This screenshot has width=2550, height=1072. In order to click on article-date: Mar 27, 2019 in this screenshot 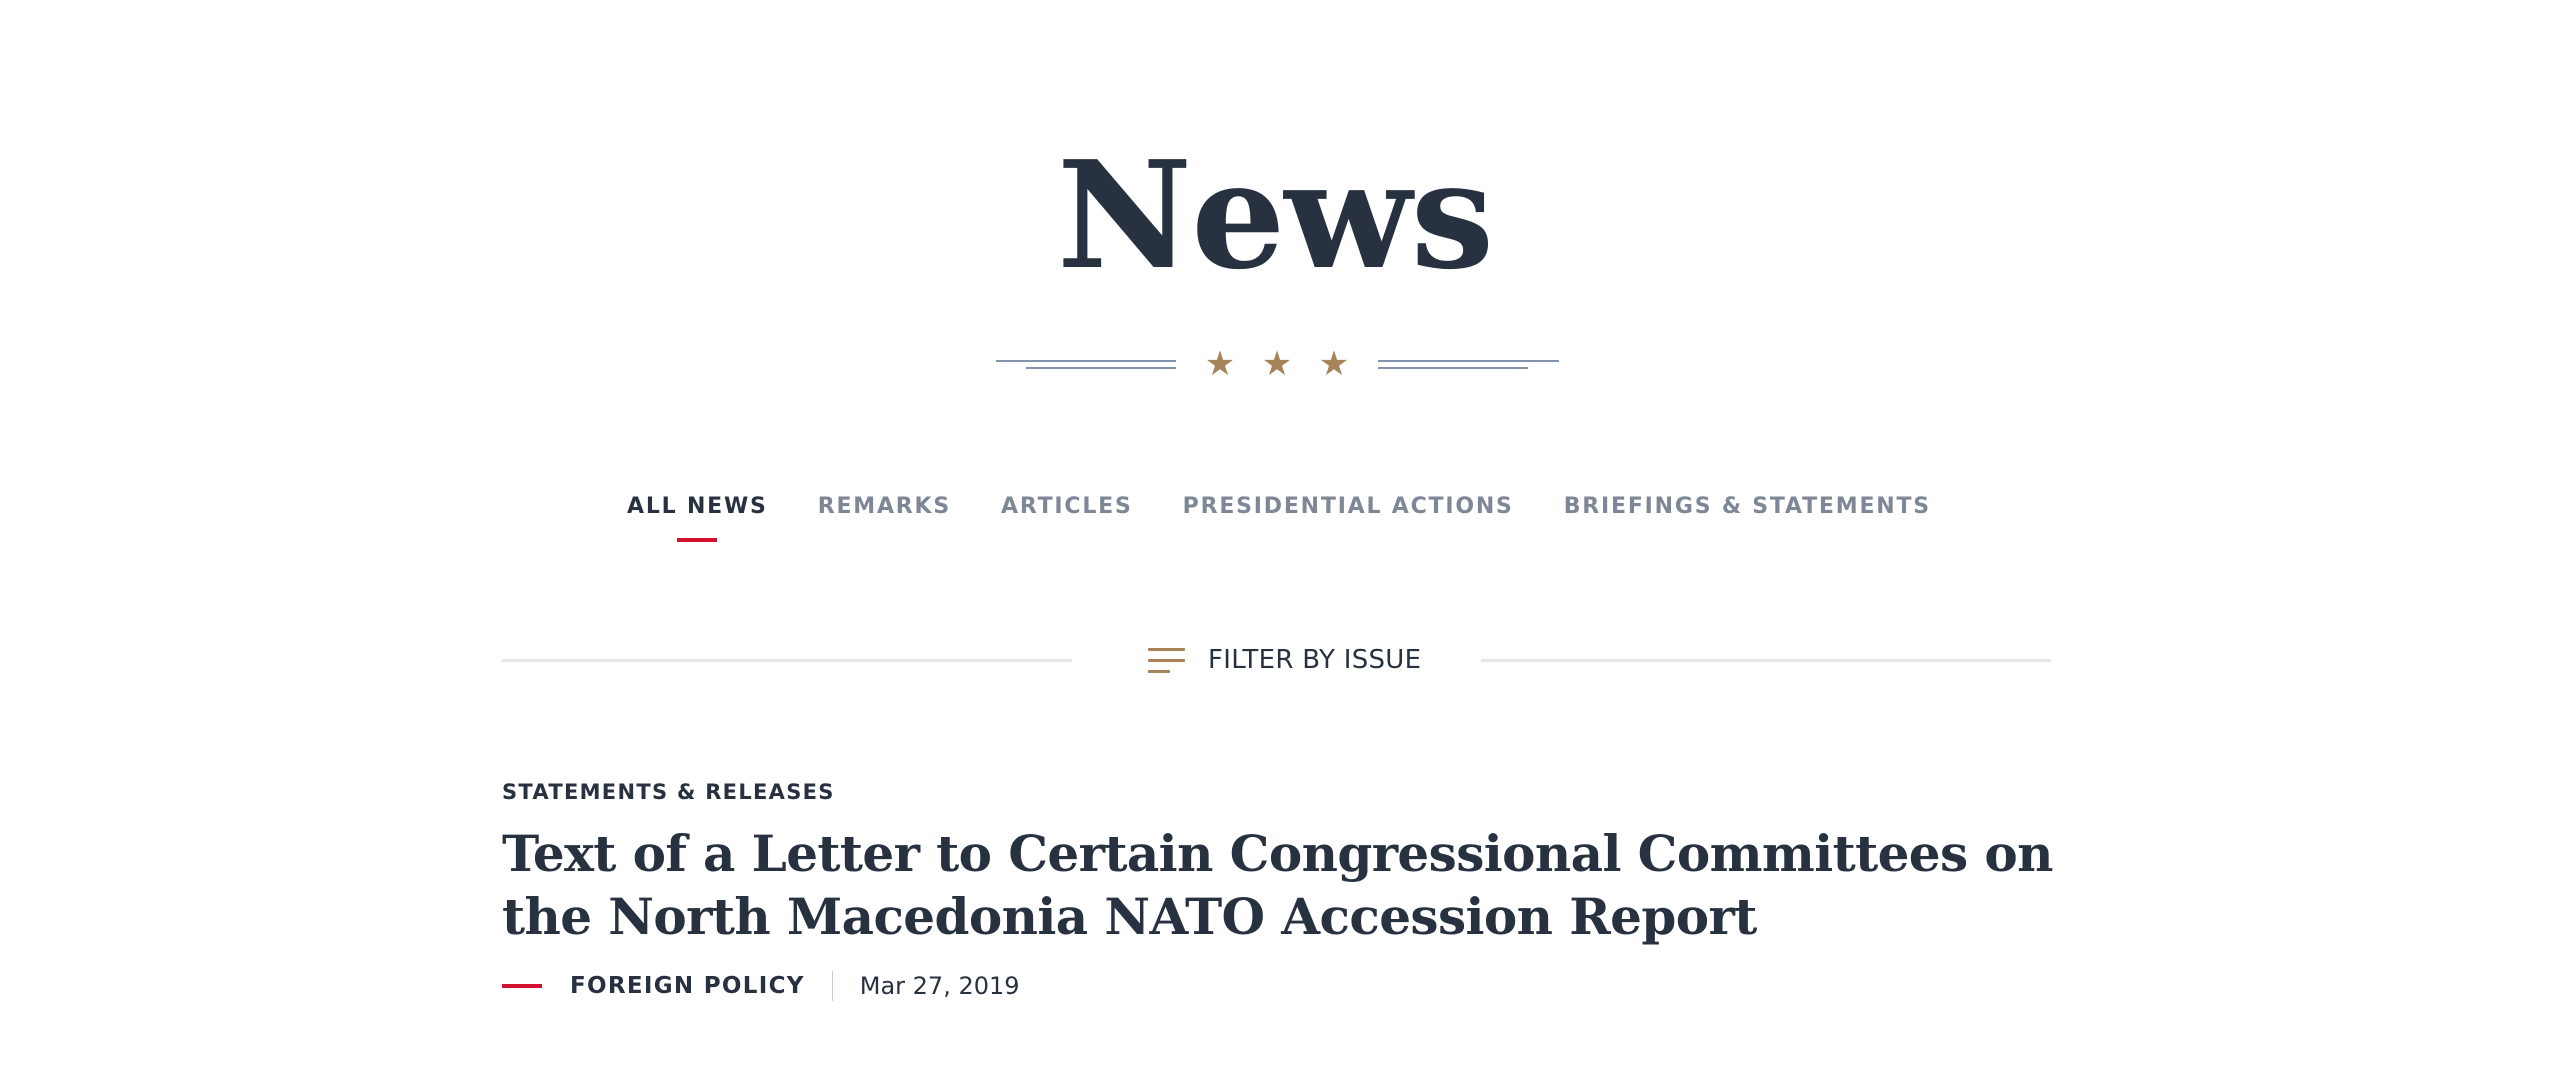, I will do `click(939, 986)`.